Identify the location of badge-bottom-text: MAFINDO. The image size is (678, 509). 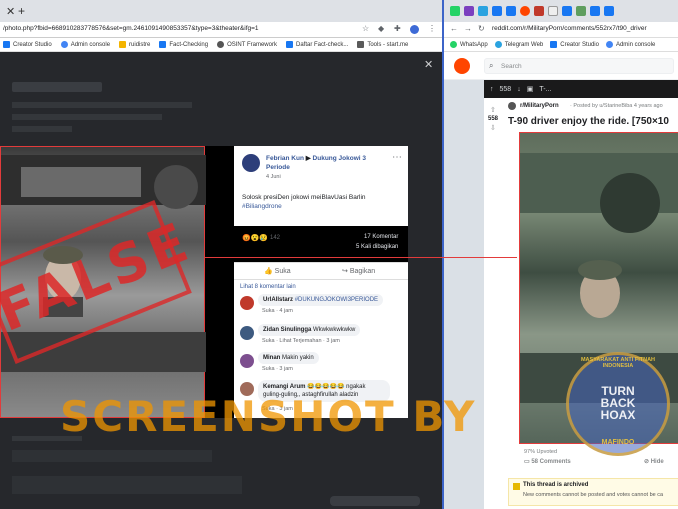
(618, 442).